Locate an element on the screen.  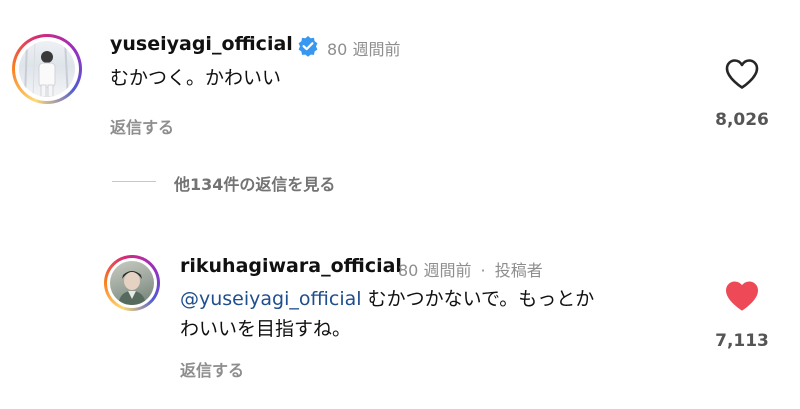
view-replies-divider is located at coordinates (134, 181).